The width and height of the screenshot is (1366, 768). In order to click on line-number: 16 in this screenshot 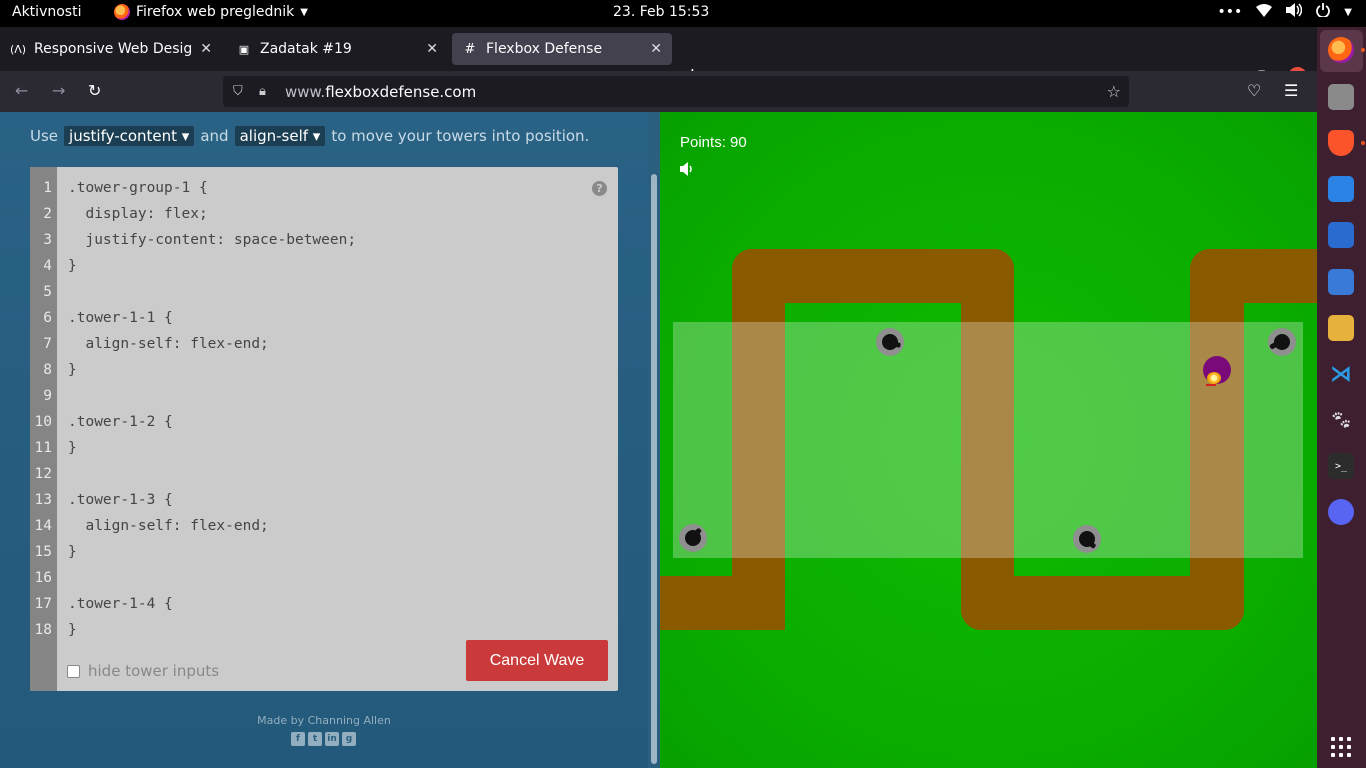, I will do `click(43, 578)`.